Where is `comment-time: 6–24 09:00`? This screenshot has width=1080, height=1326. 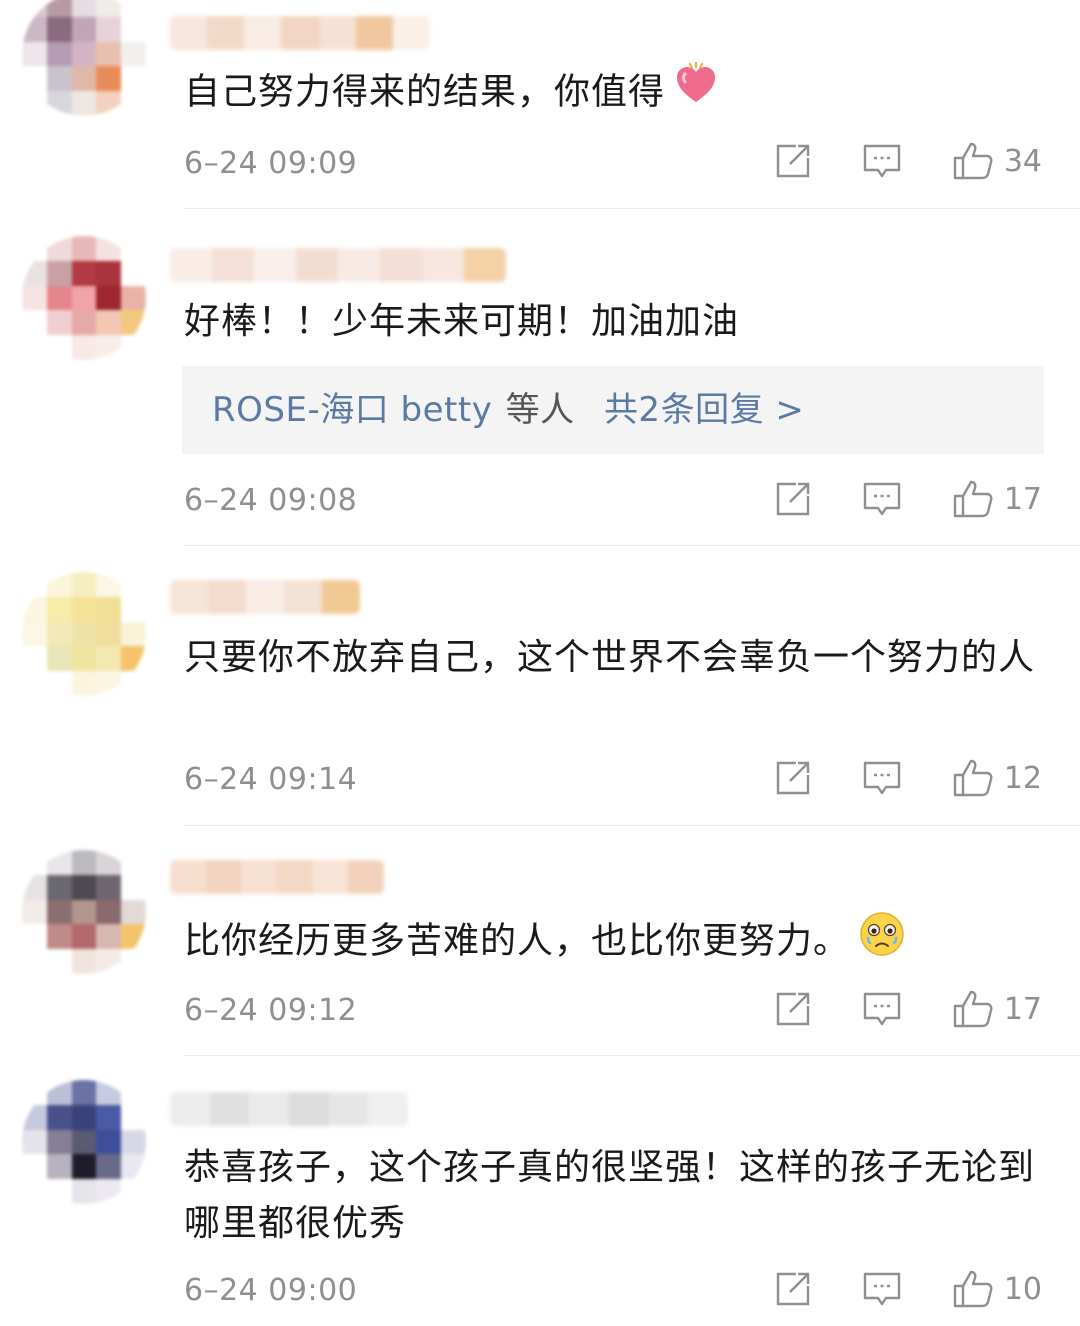 comment-time: 6–24 09:00 is located at coordinates (271, 1290).